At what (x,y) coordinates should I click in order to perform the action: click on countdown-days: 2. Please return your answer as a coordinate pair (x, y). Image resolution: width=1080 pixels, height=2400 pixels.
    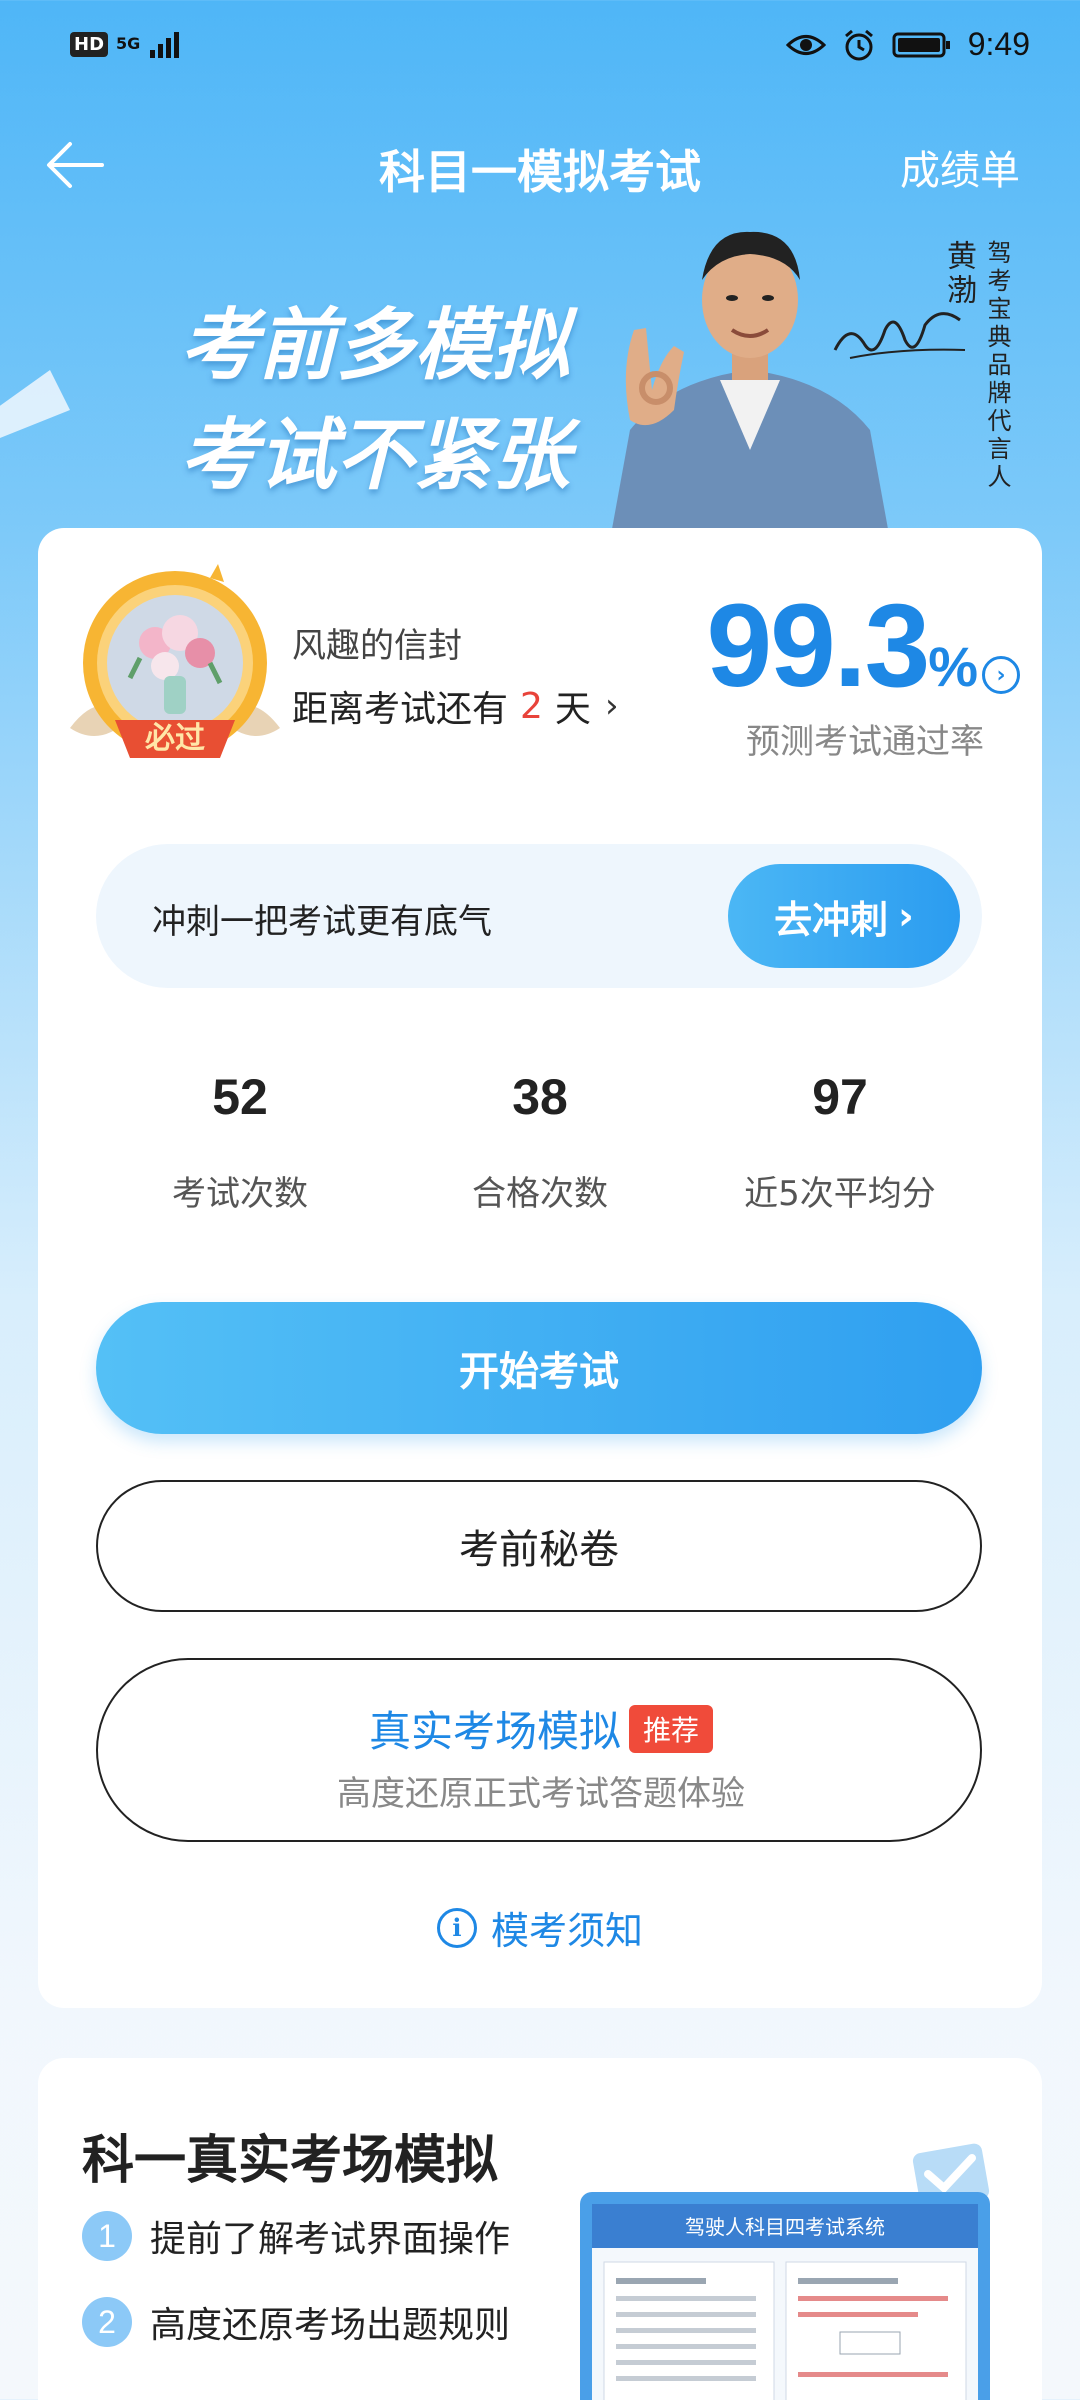
    Looking at the image, I should click on (531, 706).